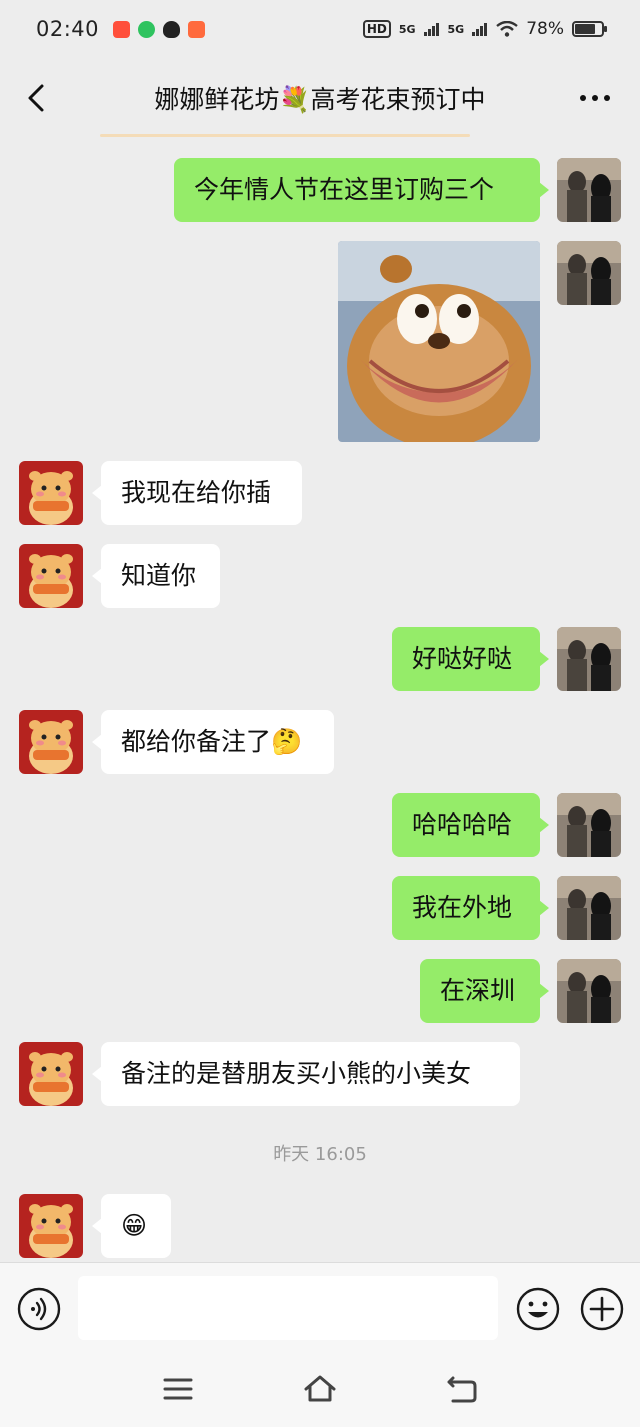 Image resolution: width=640 pixels, height=1427 pixels. I want to click on battery-percent: 78%, so click(545, 29).